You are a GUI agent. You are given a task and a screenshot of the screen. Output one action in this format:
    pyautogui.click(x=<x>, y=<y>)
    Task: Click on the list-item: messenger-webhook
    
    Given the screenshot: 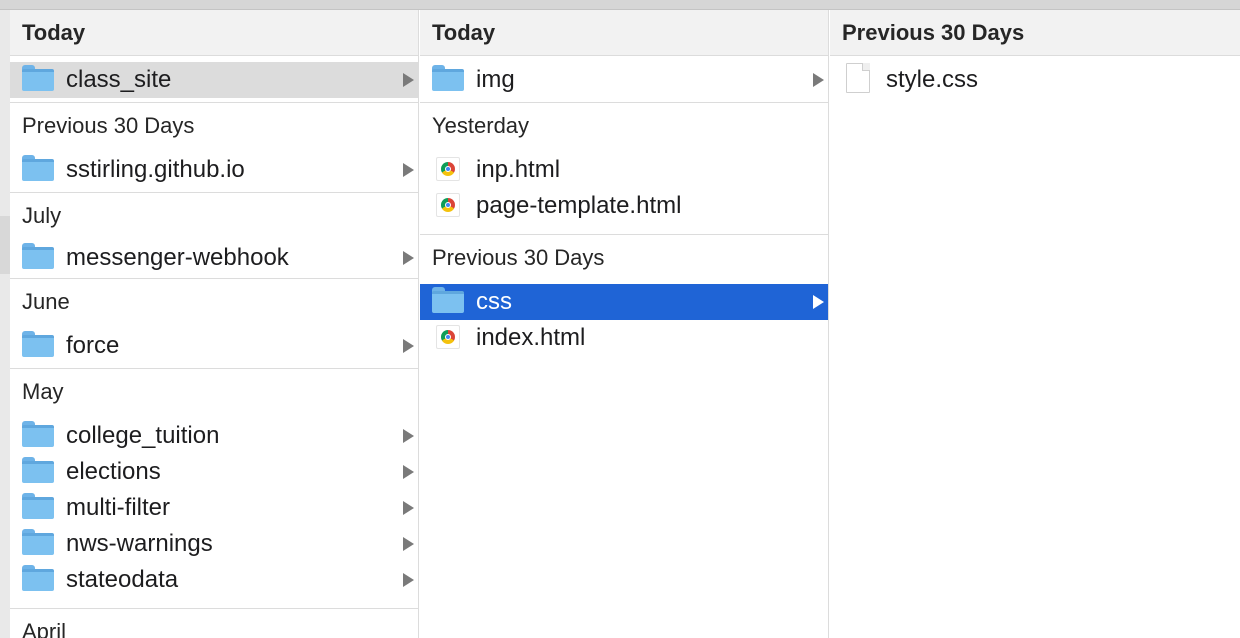 What is the action you would take?
    pyautogui.click(x=214, y=258)
    